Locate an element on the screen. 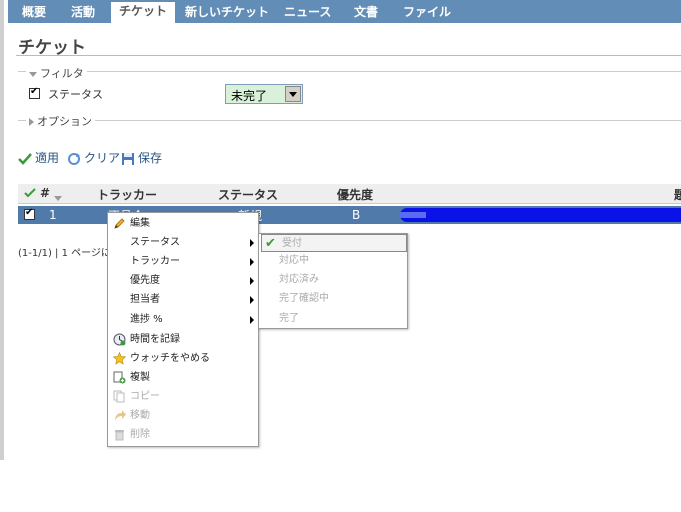  submenu-item-label: 完了確認中 is located at coordinates (304, 298).